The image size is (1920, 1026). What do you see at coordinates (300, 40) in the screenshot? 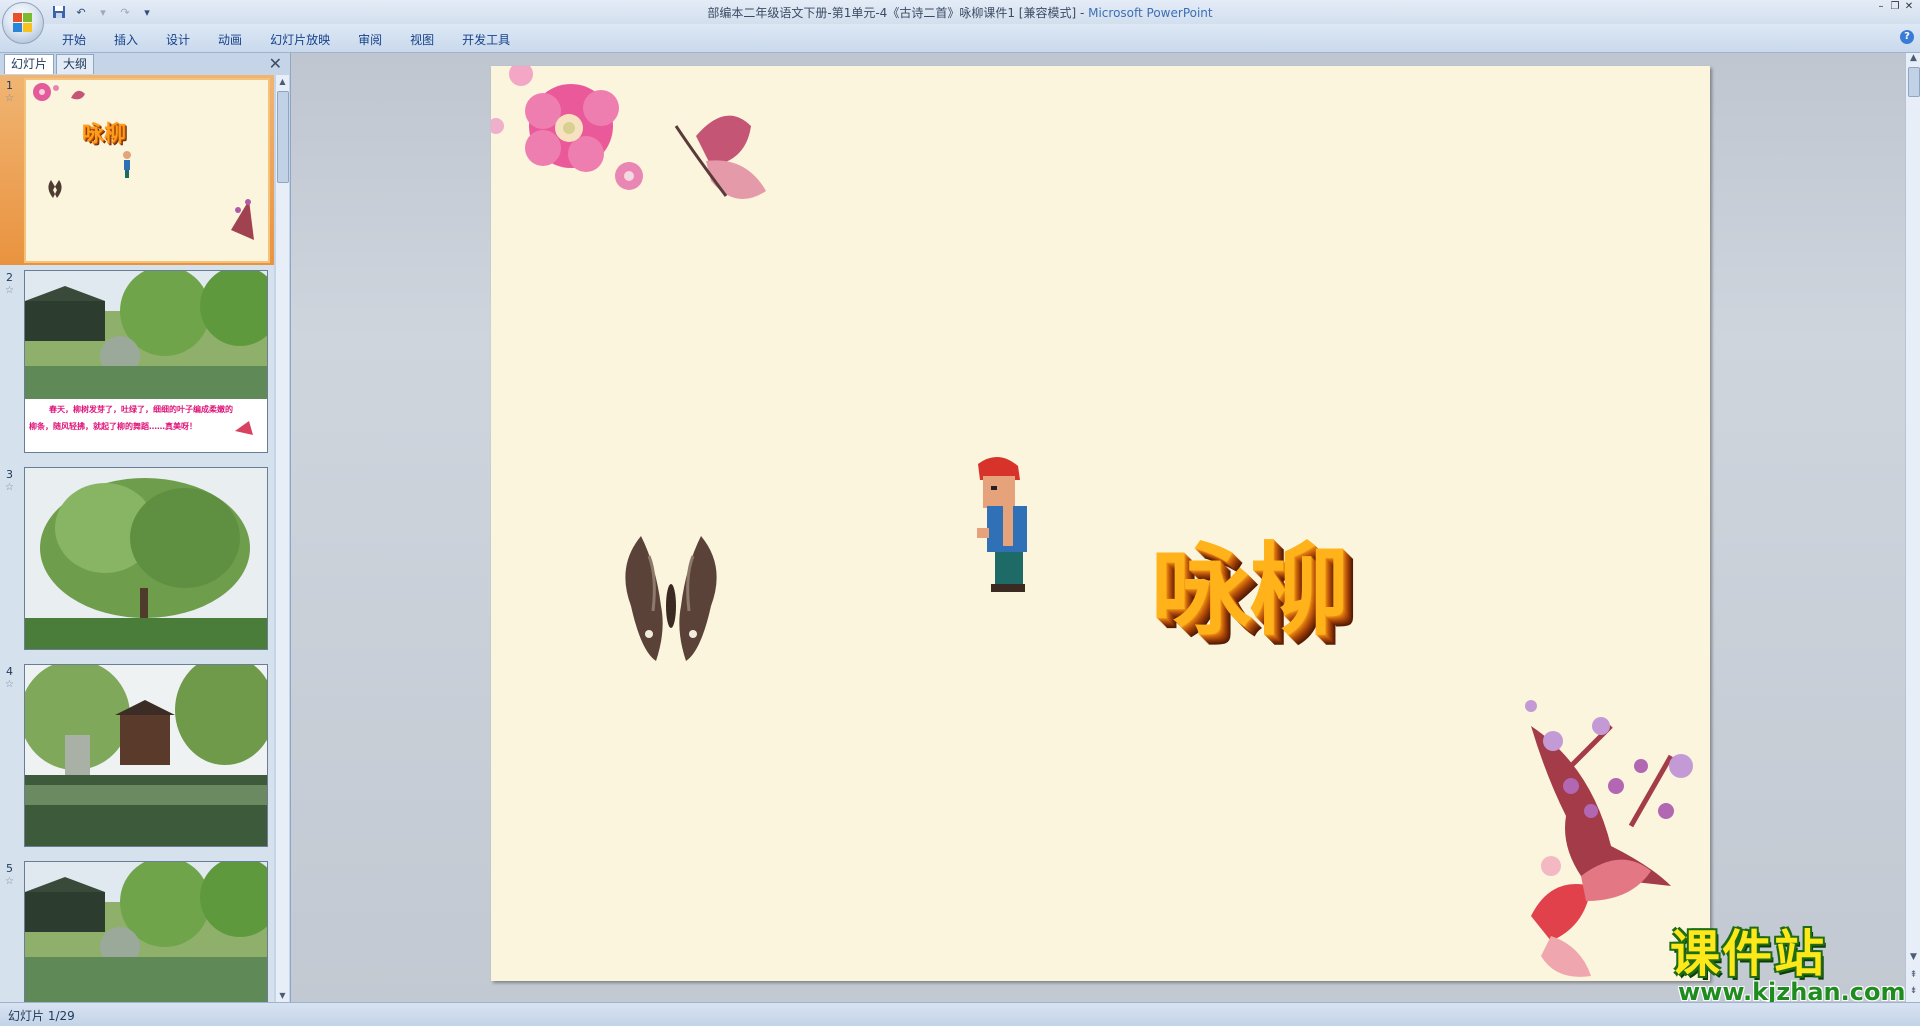
I see `tab-slideshow: 幻灯片放映` at bounding box center [300, 40].